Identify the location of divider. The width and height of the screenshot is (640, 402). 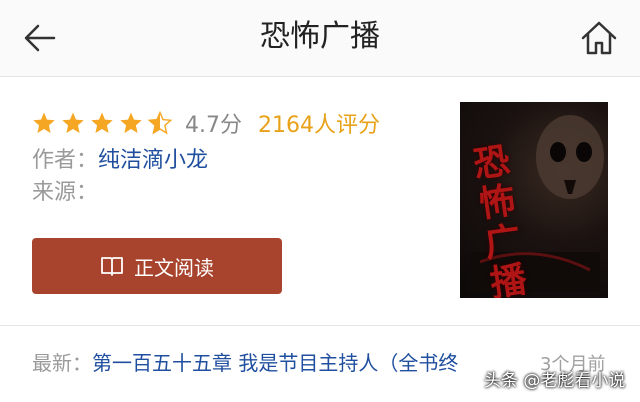
(320, 325).